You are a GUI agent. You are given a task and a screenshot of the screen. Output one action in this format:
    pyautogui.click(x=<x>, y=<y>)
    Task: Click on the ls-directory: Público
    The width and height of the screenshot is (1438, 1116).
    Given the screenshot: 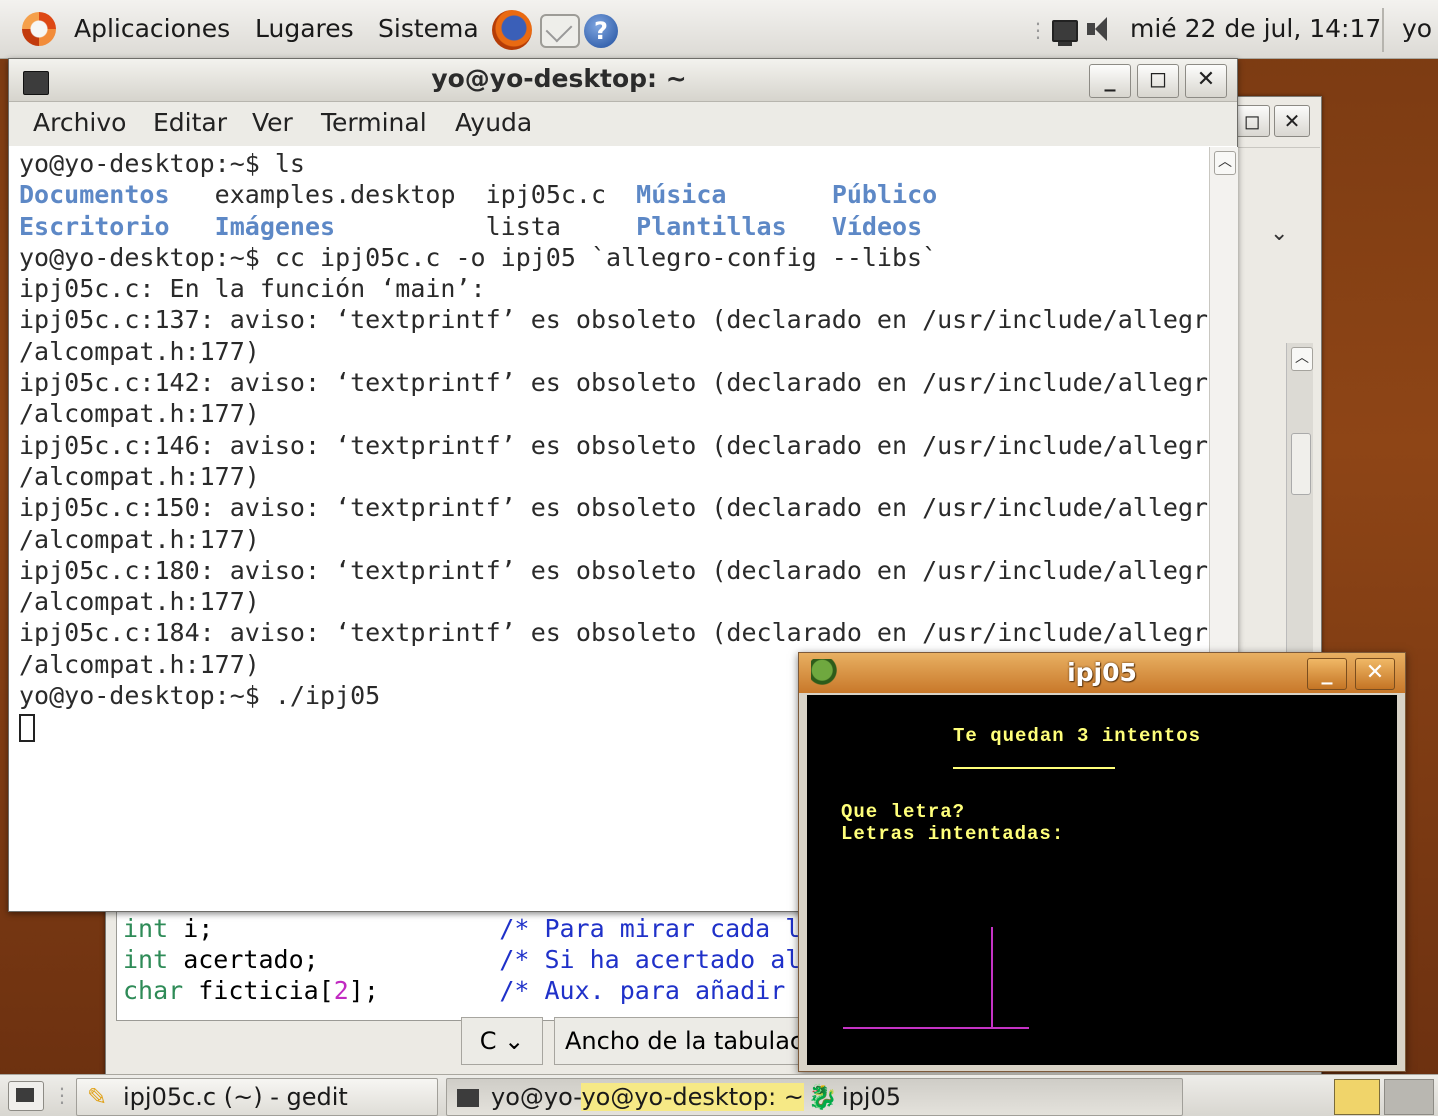 What is the action you would take?
    pyautogui.click(x=884, y=195)
    